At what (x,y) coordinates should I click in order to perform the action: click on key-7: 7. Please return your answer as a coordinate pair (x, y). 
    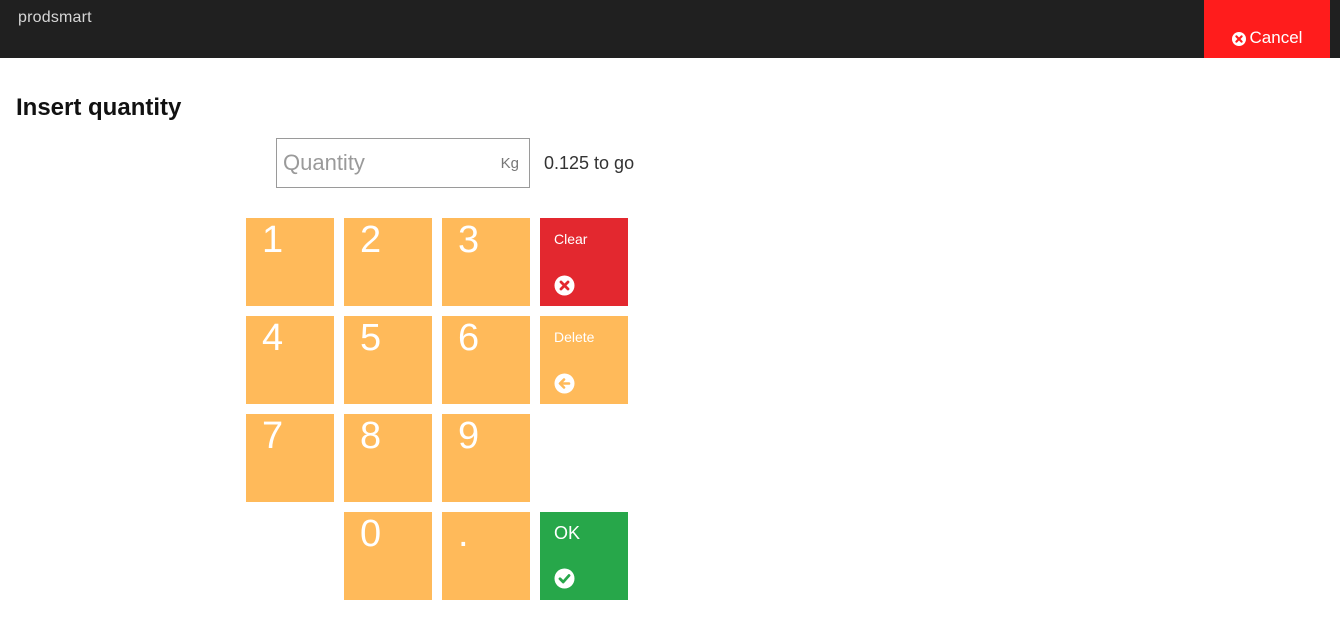
    Looking at the image, I should click on (290, 458).